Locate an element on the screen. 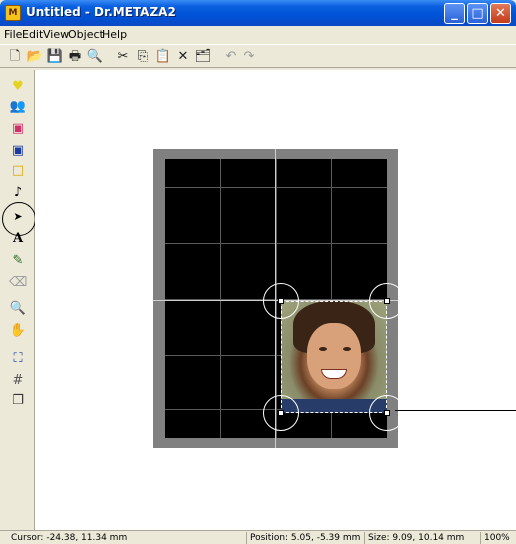 The height and width of the screenshot is (544, 516). people-icon: 👥 is located at coordinates (18, 107).